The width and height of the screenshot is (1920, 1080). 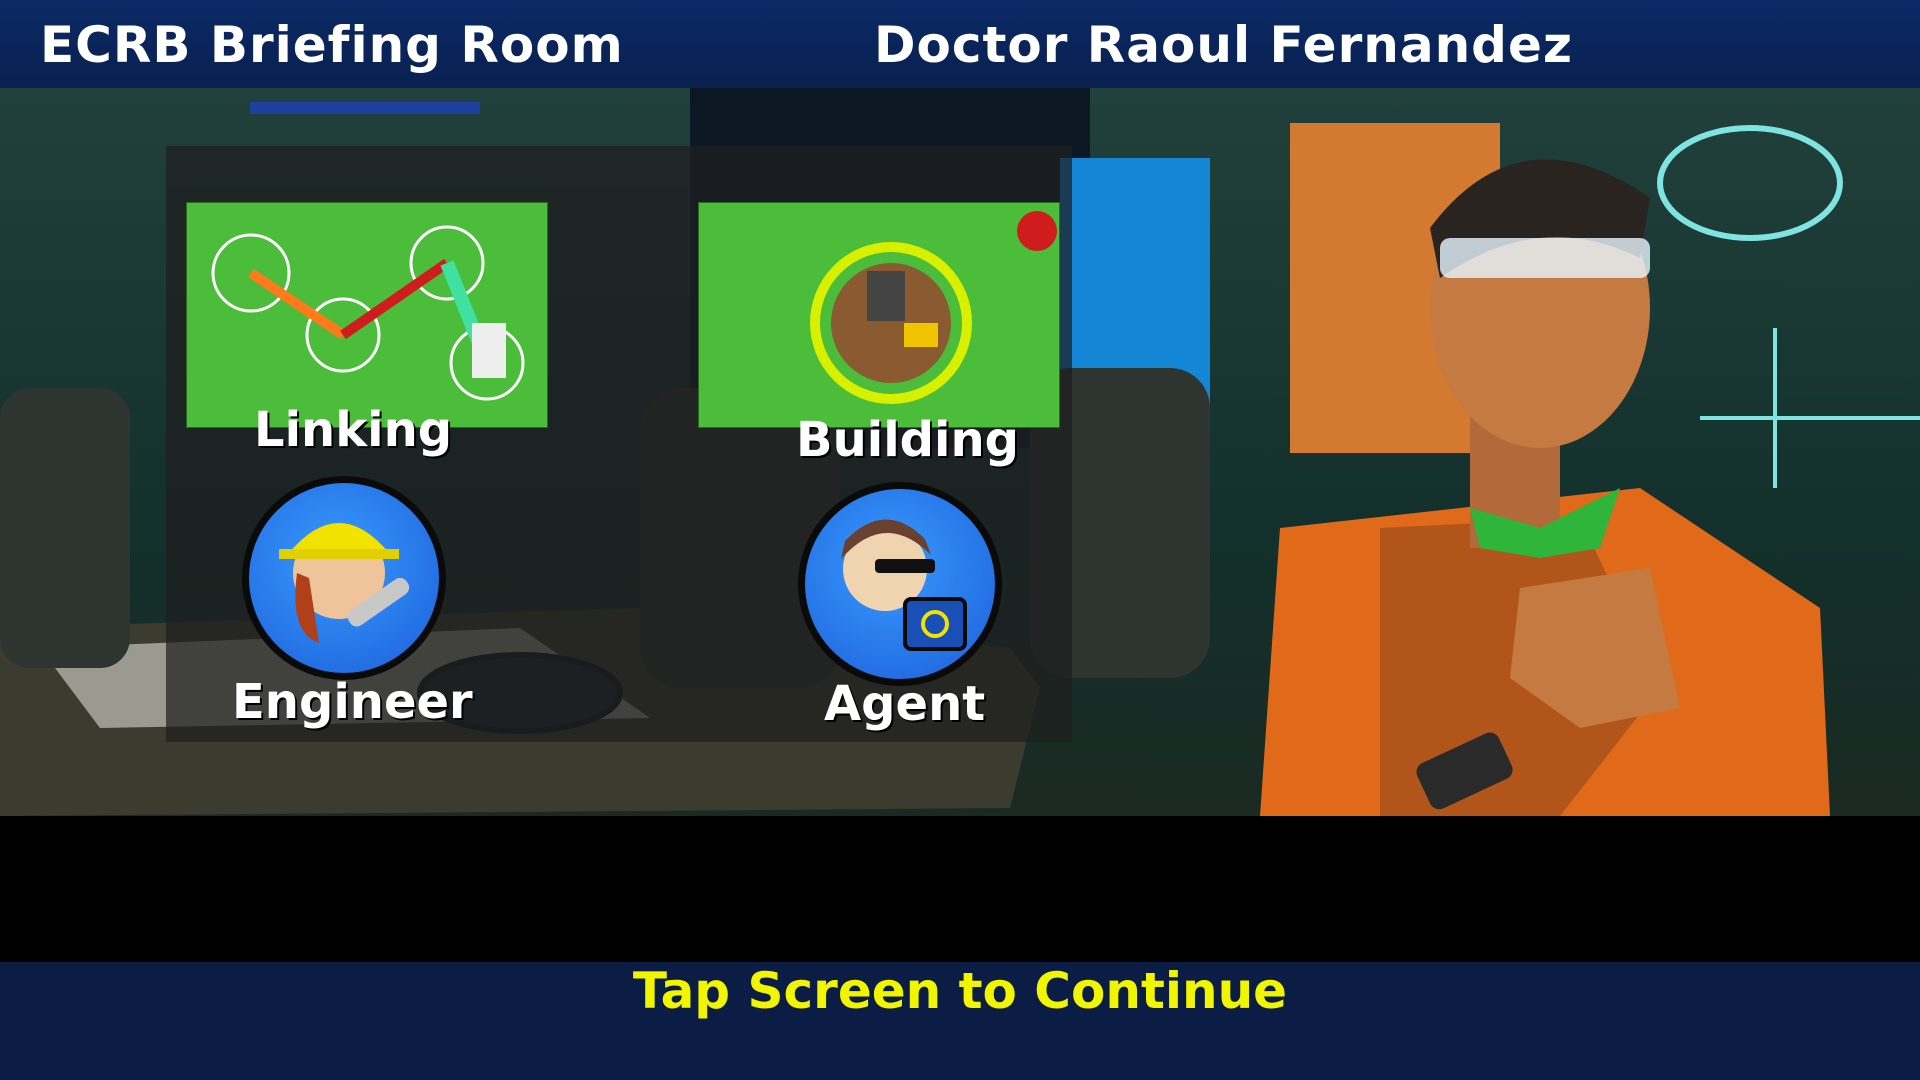 What do you see at coordinates (1223, 45) in the screenshot?
I see `speaker-name: Doctor Raoul Fernandez` at bounding box center [1223, 45].